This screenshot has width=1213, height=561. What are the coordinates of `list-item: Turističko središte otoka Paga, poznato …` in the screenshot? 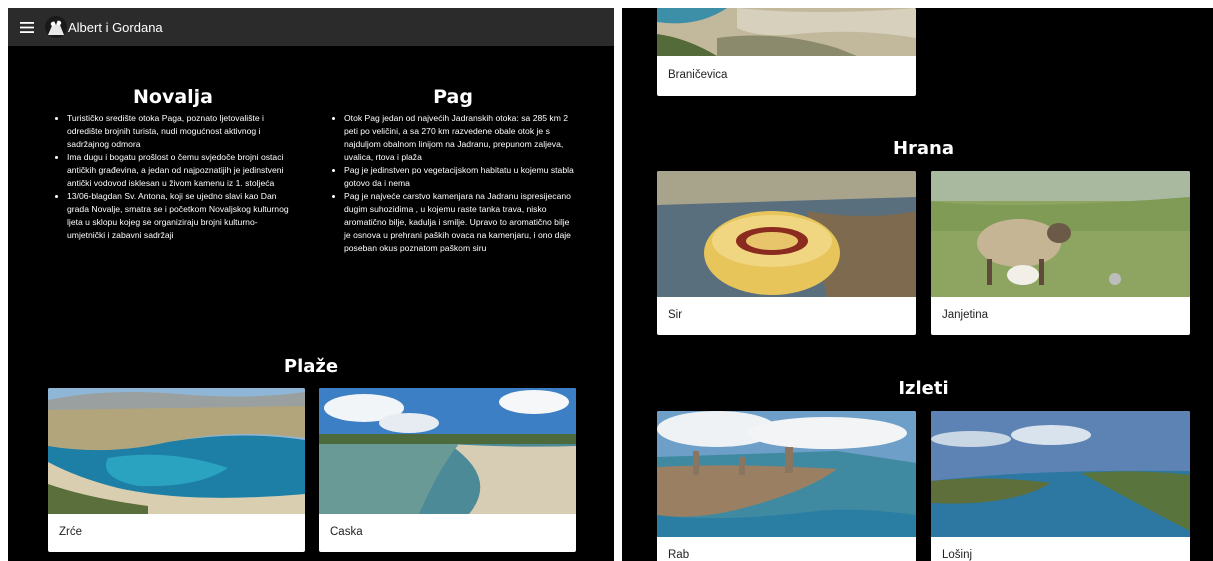 It's located at (180, 131).